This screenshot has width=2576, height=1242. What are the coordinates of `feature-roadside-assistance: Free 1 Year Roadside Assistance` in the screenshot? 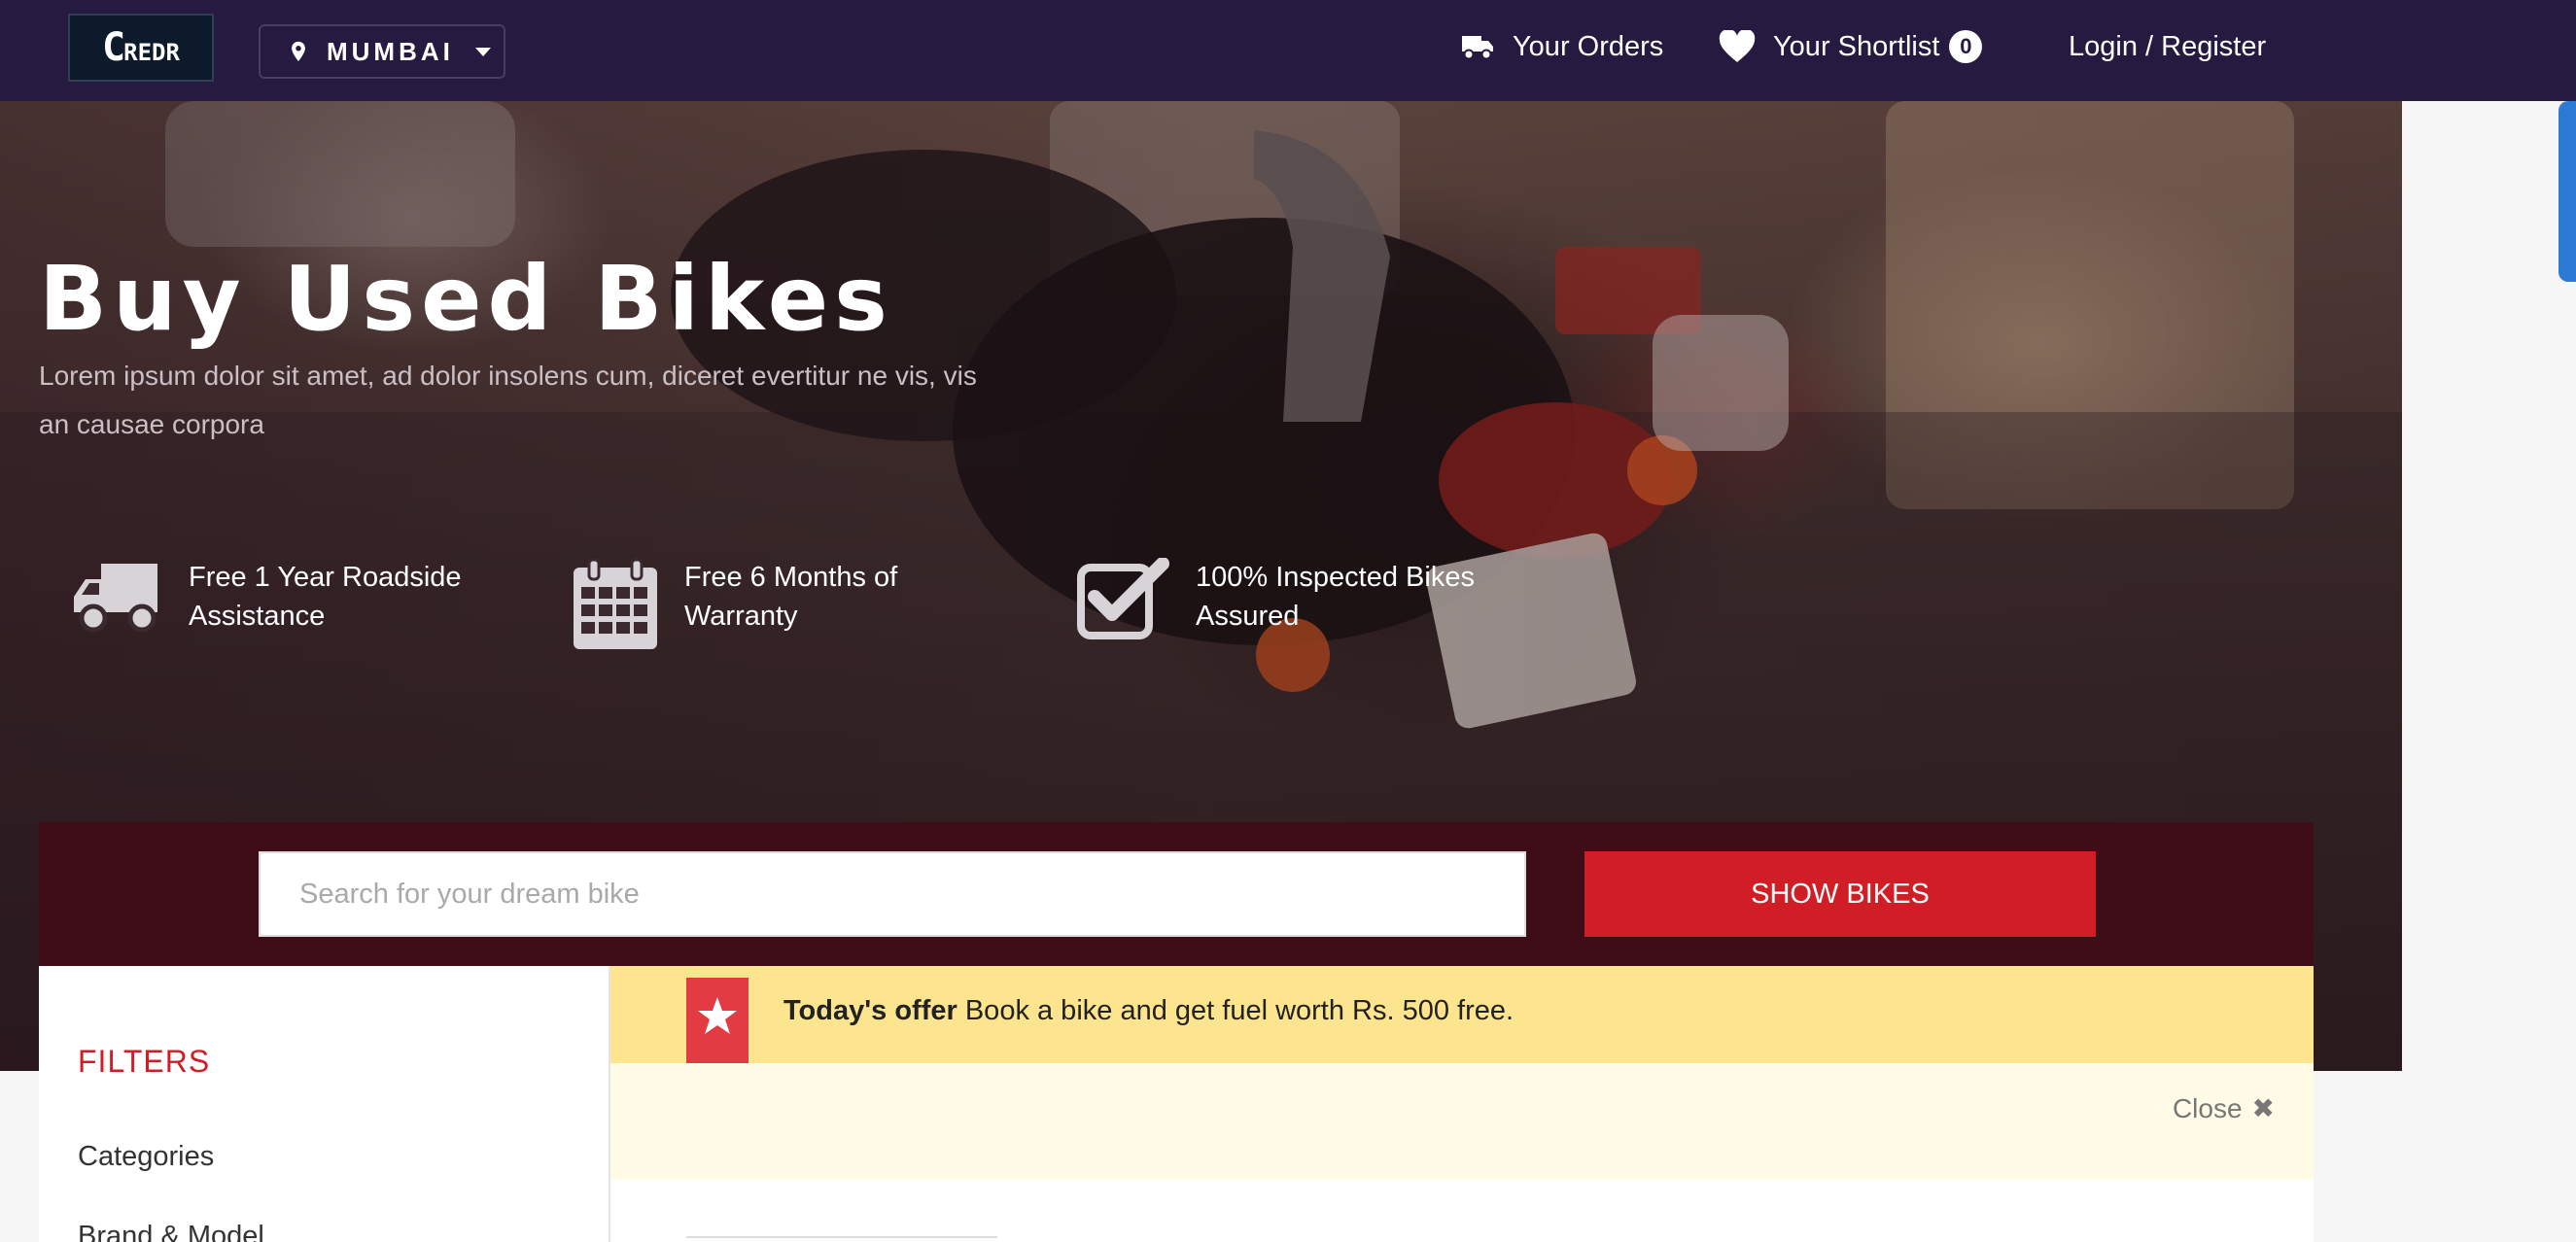 It's located at (267, 597).